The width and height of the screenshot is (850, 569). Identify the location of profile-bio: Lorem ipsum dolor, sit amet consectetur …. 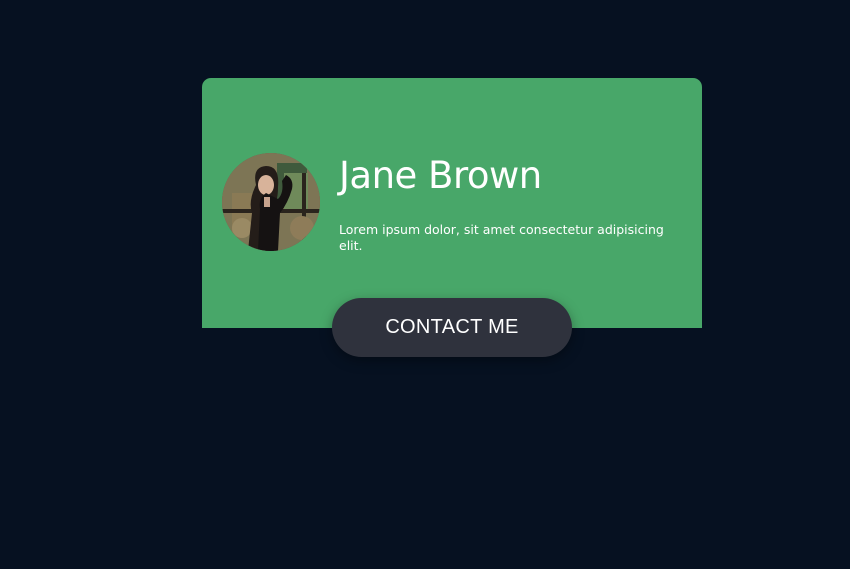
(501, 237).